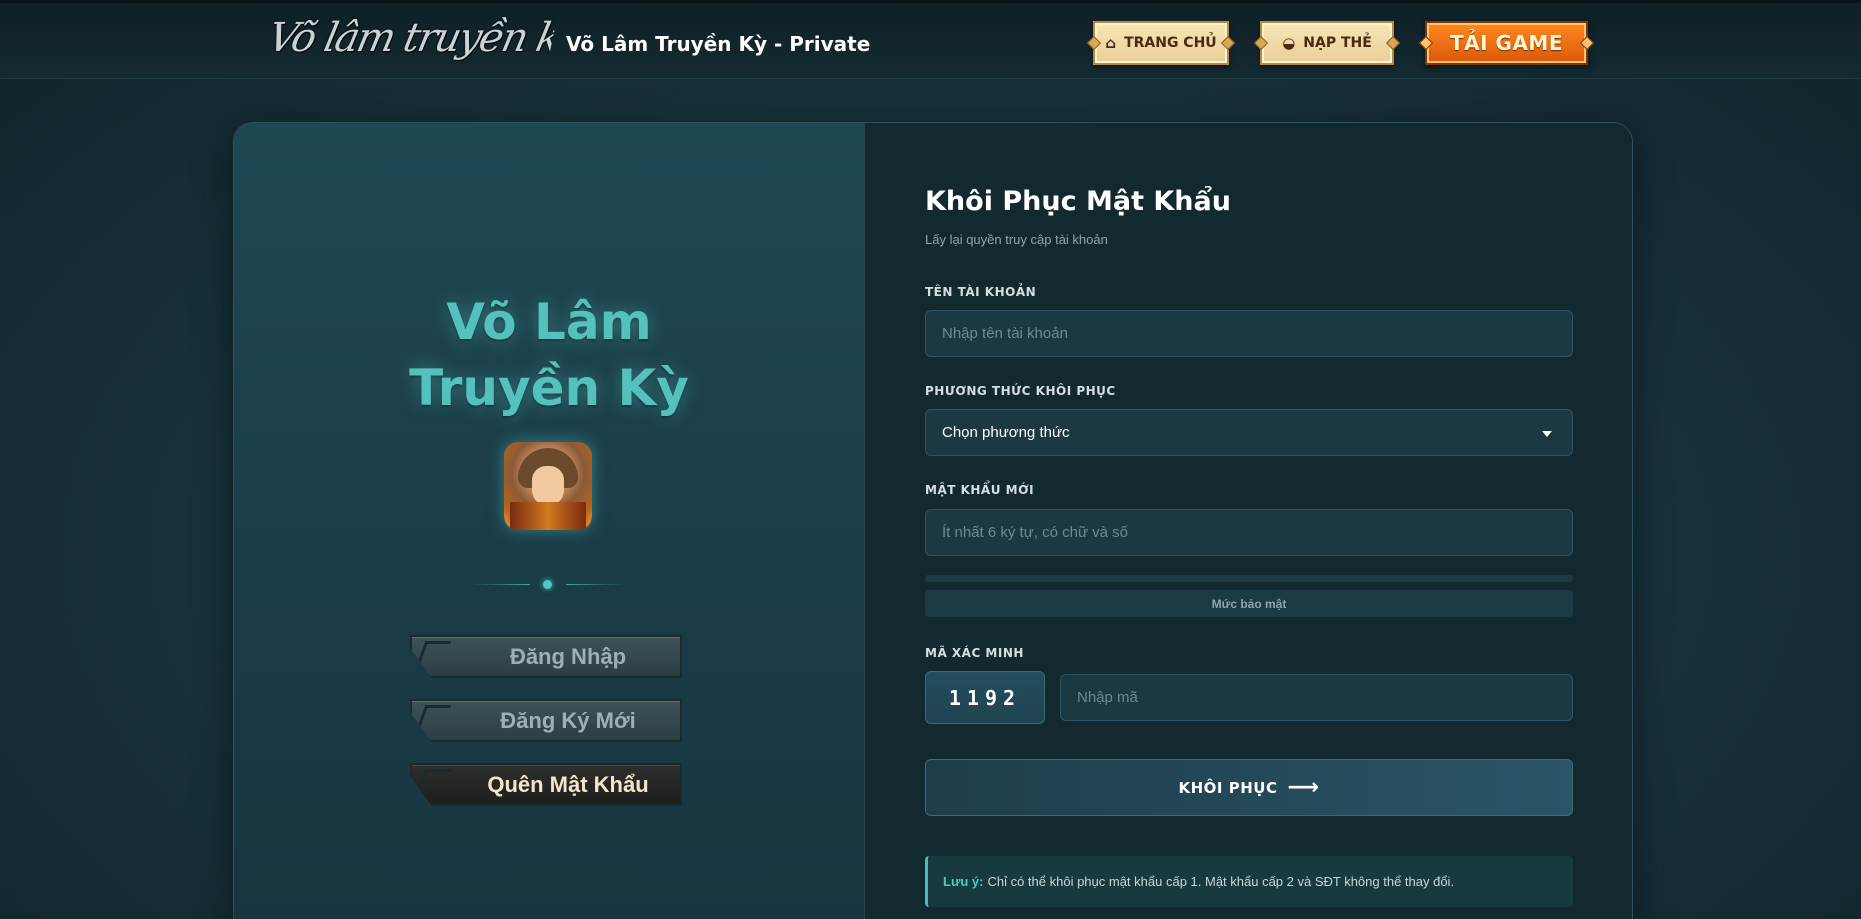 The height and width of the screenshot is (919, 1861). I want to click on download-game-label: TẢI GAME, so click(1506, 43).